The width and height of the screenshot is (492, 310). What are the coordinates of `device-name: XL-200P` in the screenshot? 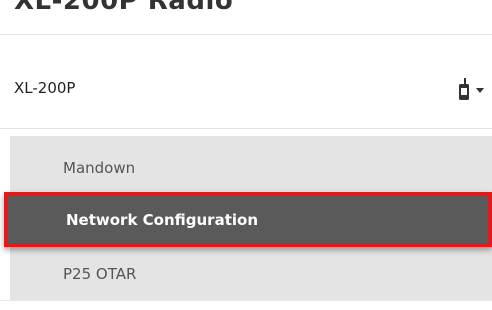 It's located at (45, 88).